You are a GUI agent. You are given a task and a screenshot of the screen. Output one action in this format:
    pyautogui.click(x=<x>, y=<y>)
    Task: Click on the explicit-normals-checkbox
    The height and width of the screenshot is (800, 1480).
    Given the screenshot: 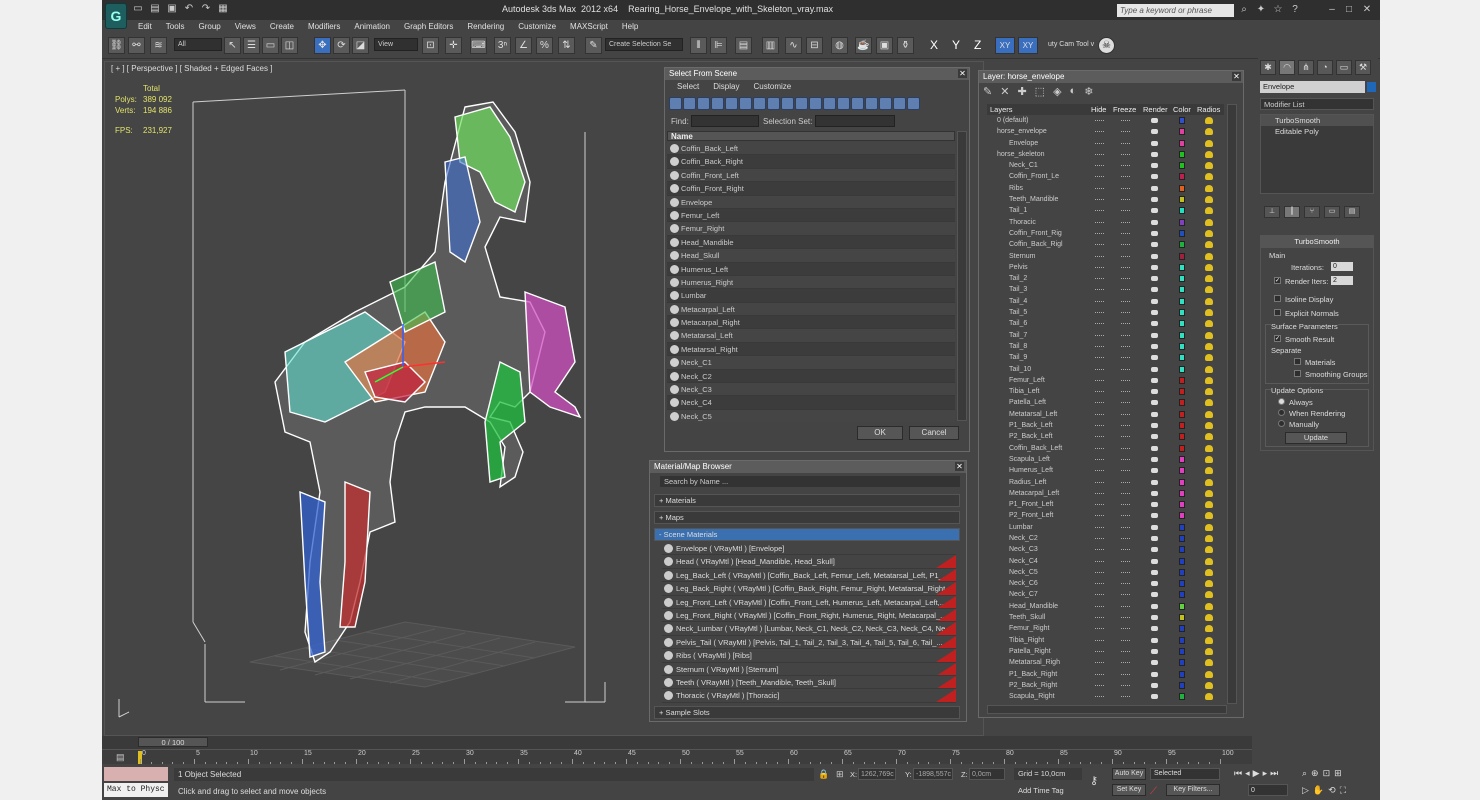 What is the action you would take?
    pyautogui.click(x=1277, y=312)
    